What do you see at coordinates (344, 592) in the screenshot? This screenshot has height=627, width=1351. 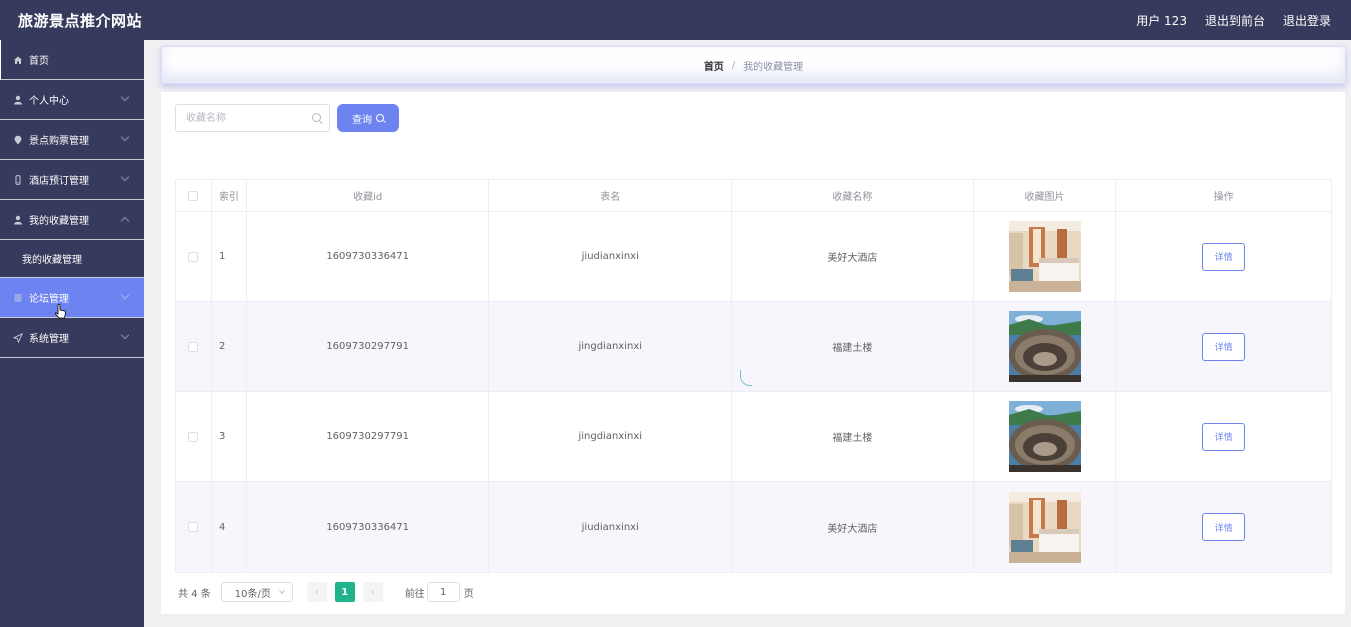 I see `page-number-button: 1` at bounding box center [344, 592].